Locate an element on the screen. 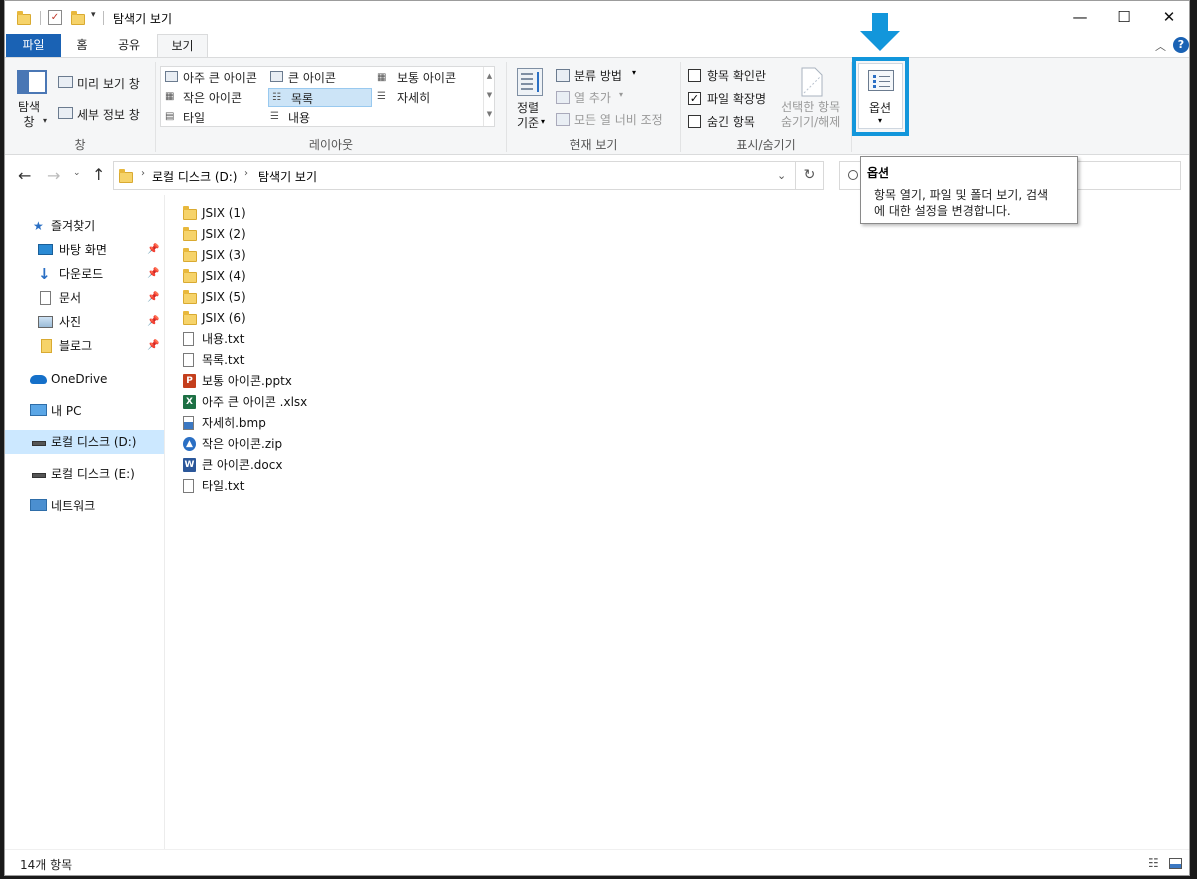  item-count: 14개 항목 is located at coordinates (46, 865).